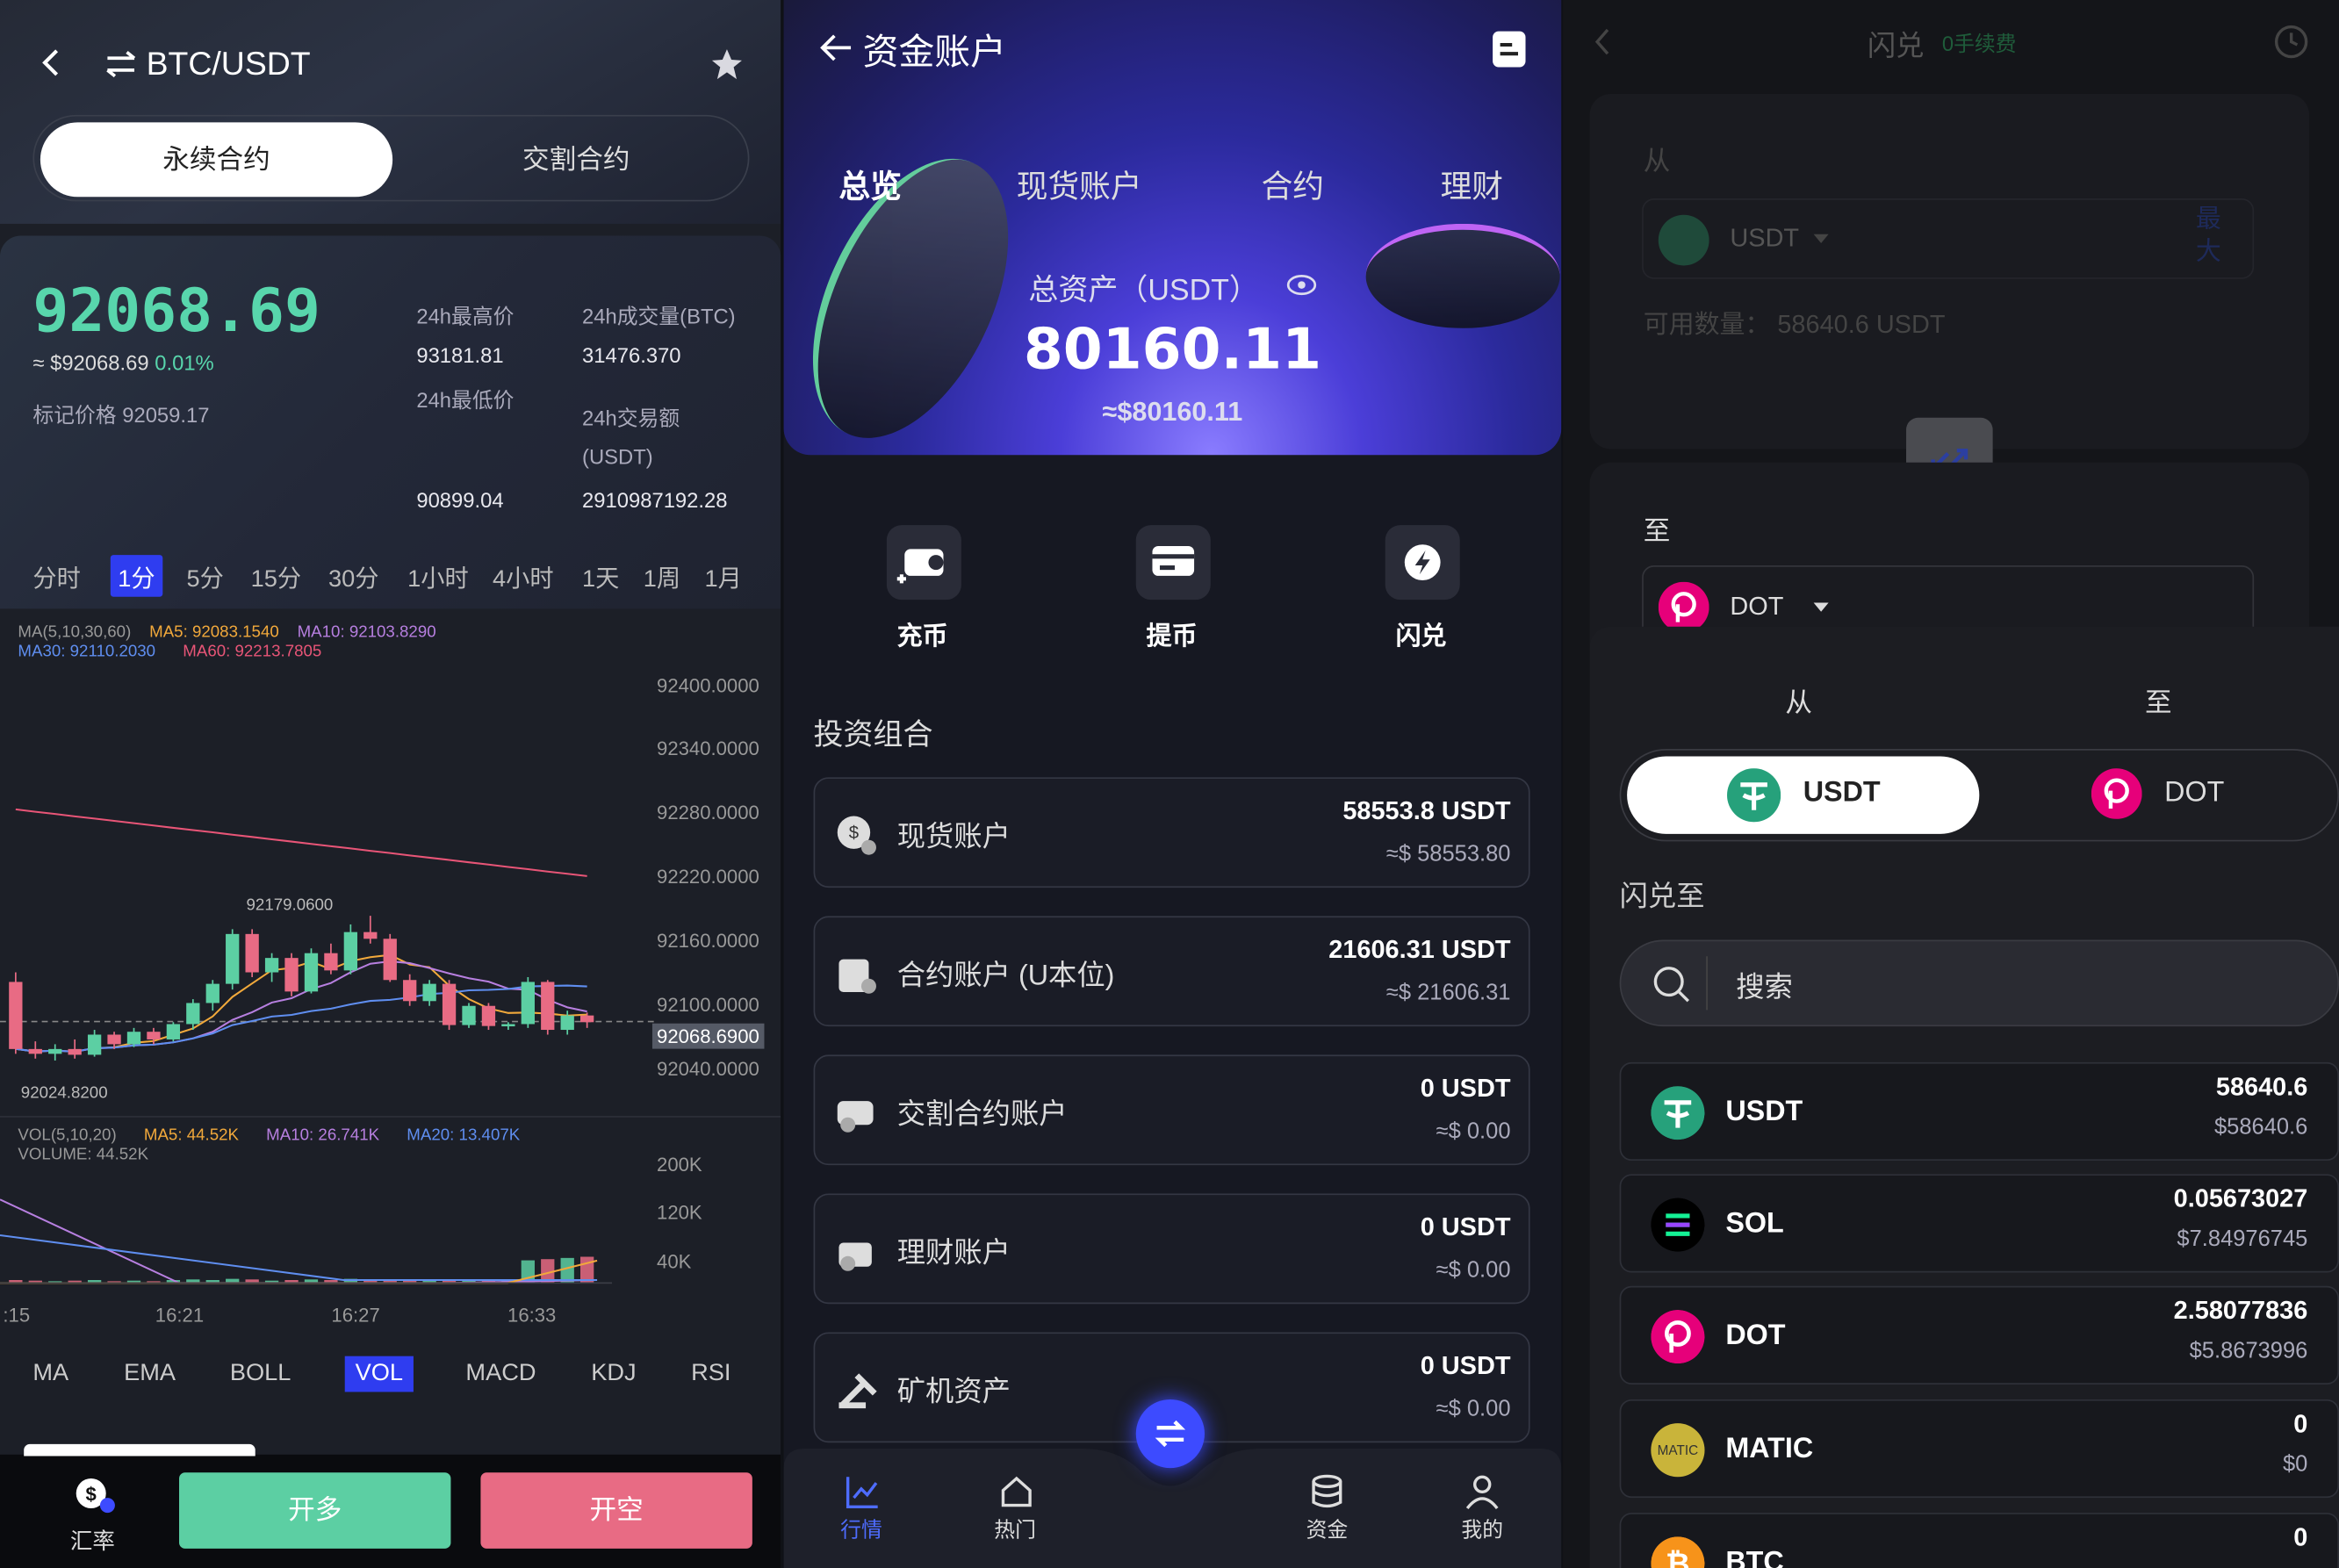 The image size is (2339, 1568). What do you see at coordinates (708, 941) in the screenshot?
I see `y-label: 92160.0000` at bounding box center [708, 941].